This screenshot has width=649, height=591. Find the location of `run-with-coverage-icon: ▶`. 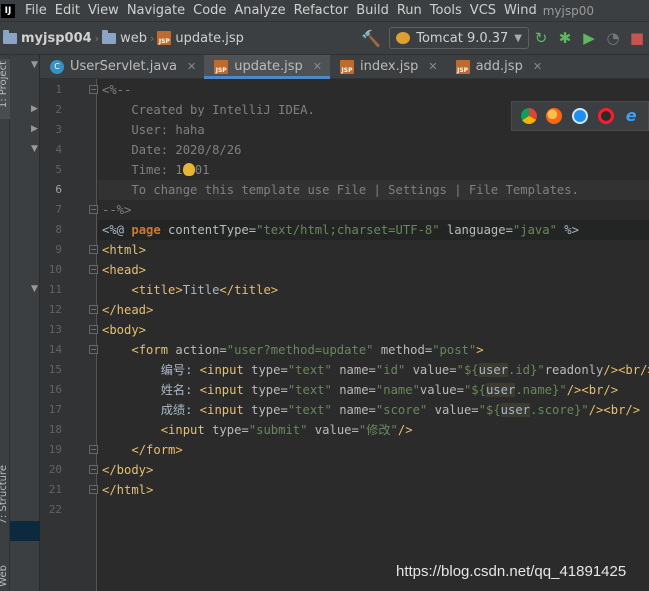

run-with-coverage-icon: ▶ is located at coordinates (589, 38).